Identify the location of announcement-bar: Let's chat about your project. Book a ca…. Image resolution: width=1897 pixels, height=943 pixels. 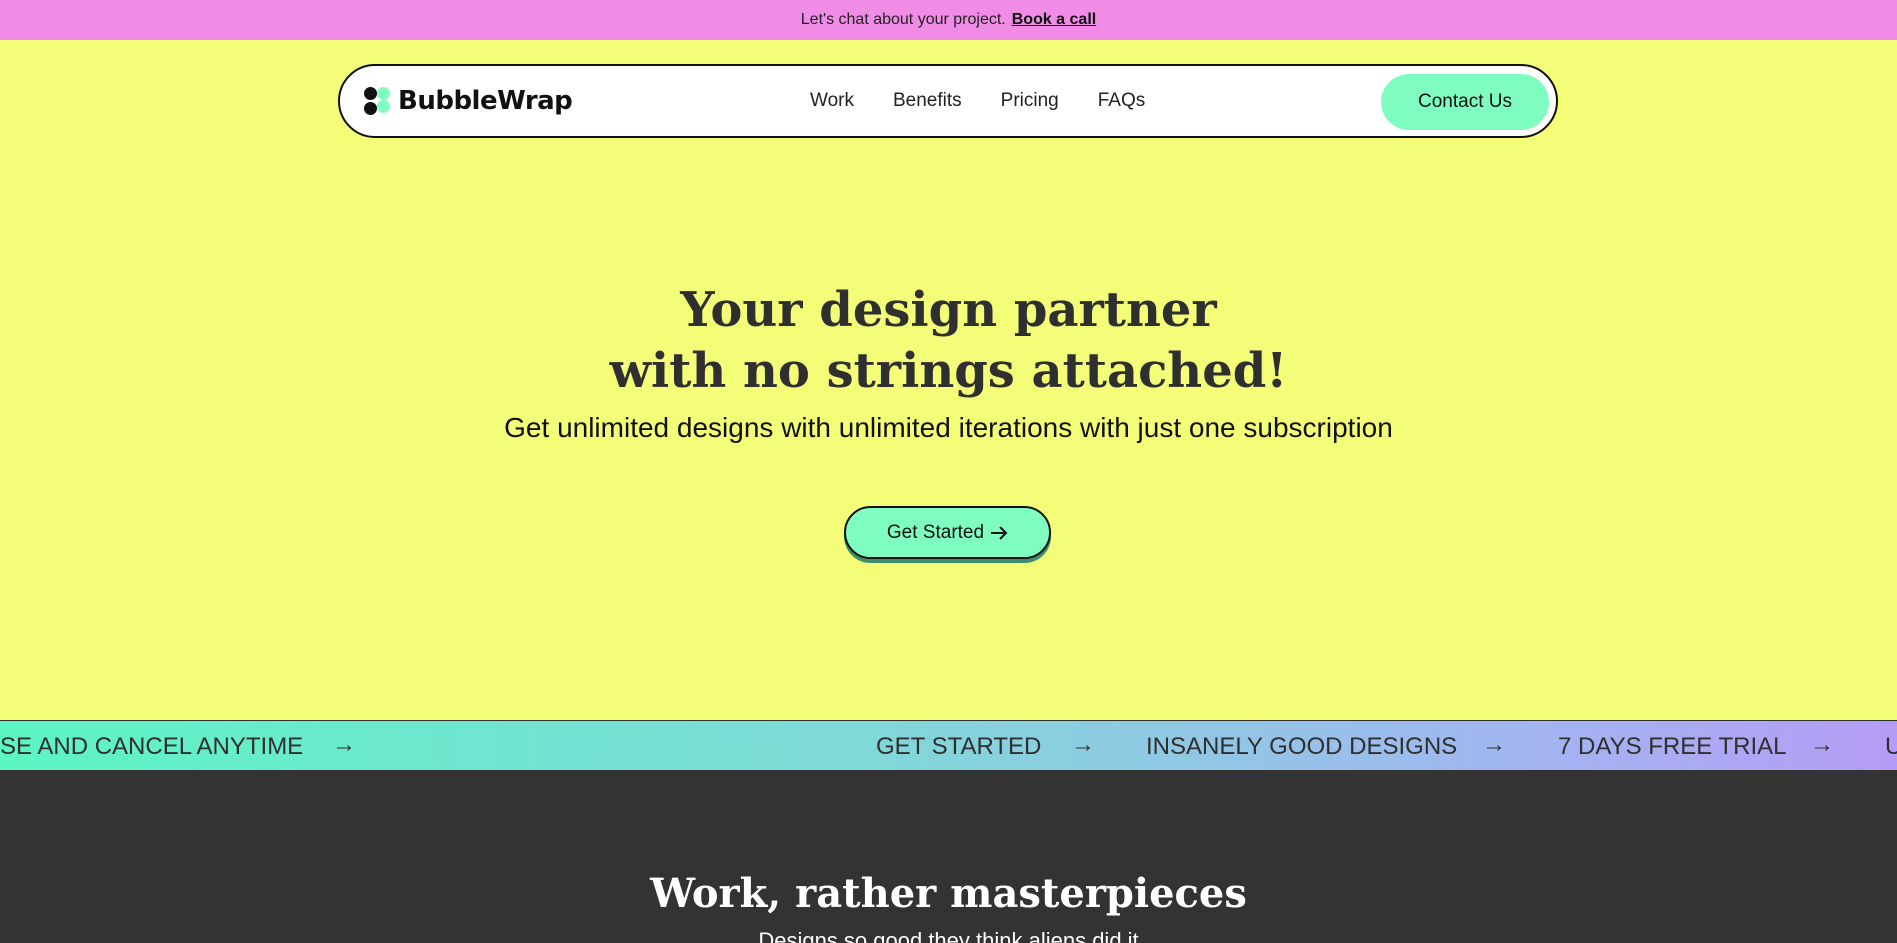
(948, 20).